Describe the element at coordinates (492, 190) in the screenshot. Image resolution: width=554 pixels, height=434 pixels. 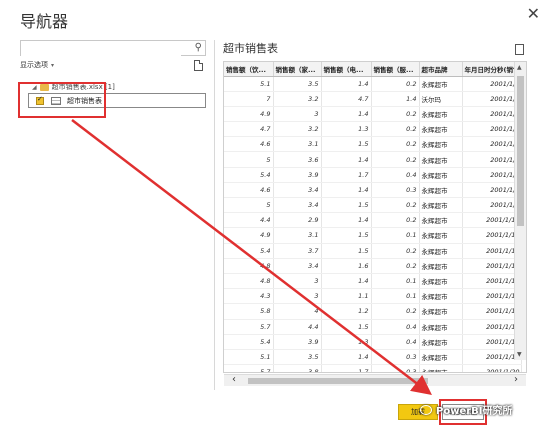
I see `table-cell: 2001/1/8` at that location.